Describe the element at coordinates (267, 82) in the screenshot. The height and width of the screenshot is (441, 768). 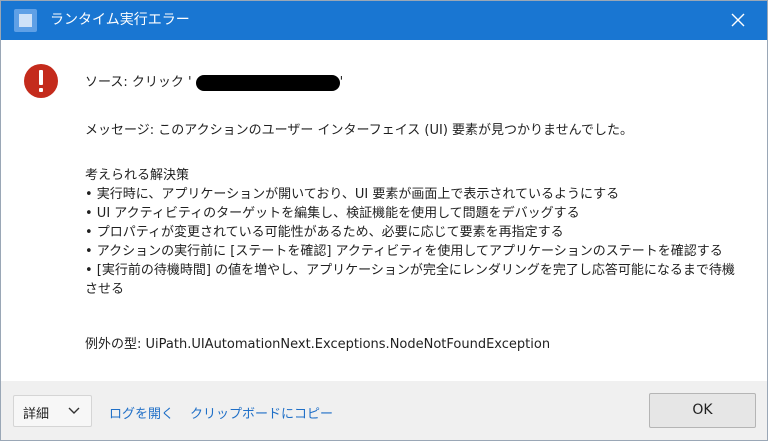
I see `redacted-source-value` at that location.